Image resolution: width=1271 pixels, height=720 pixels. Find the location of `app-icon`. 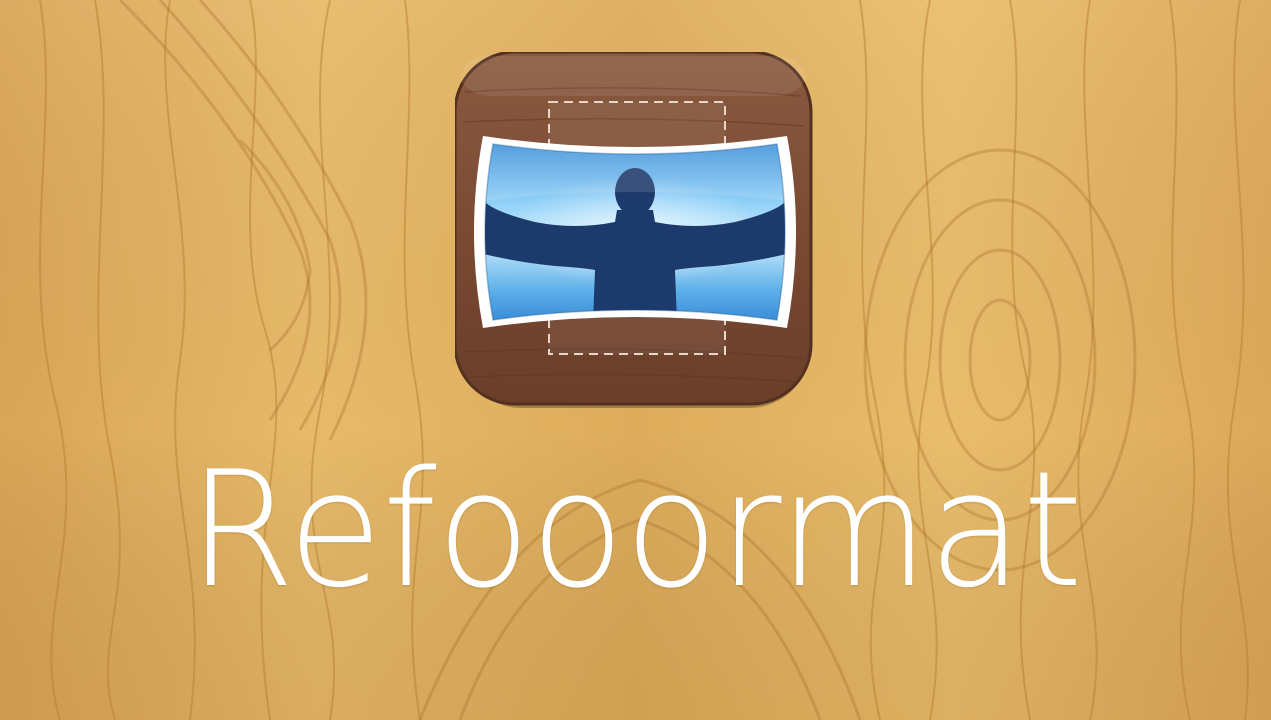

app-icon is located at coordinates (635, 231).